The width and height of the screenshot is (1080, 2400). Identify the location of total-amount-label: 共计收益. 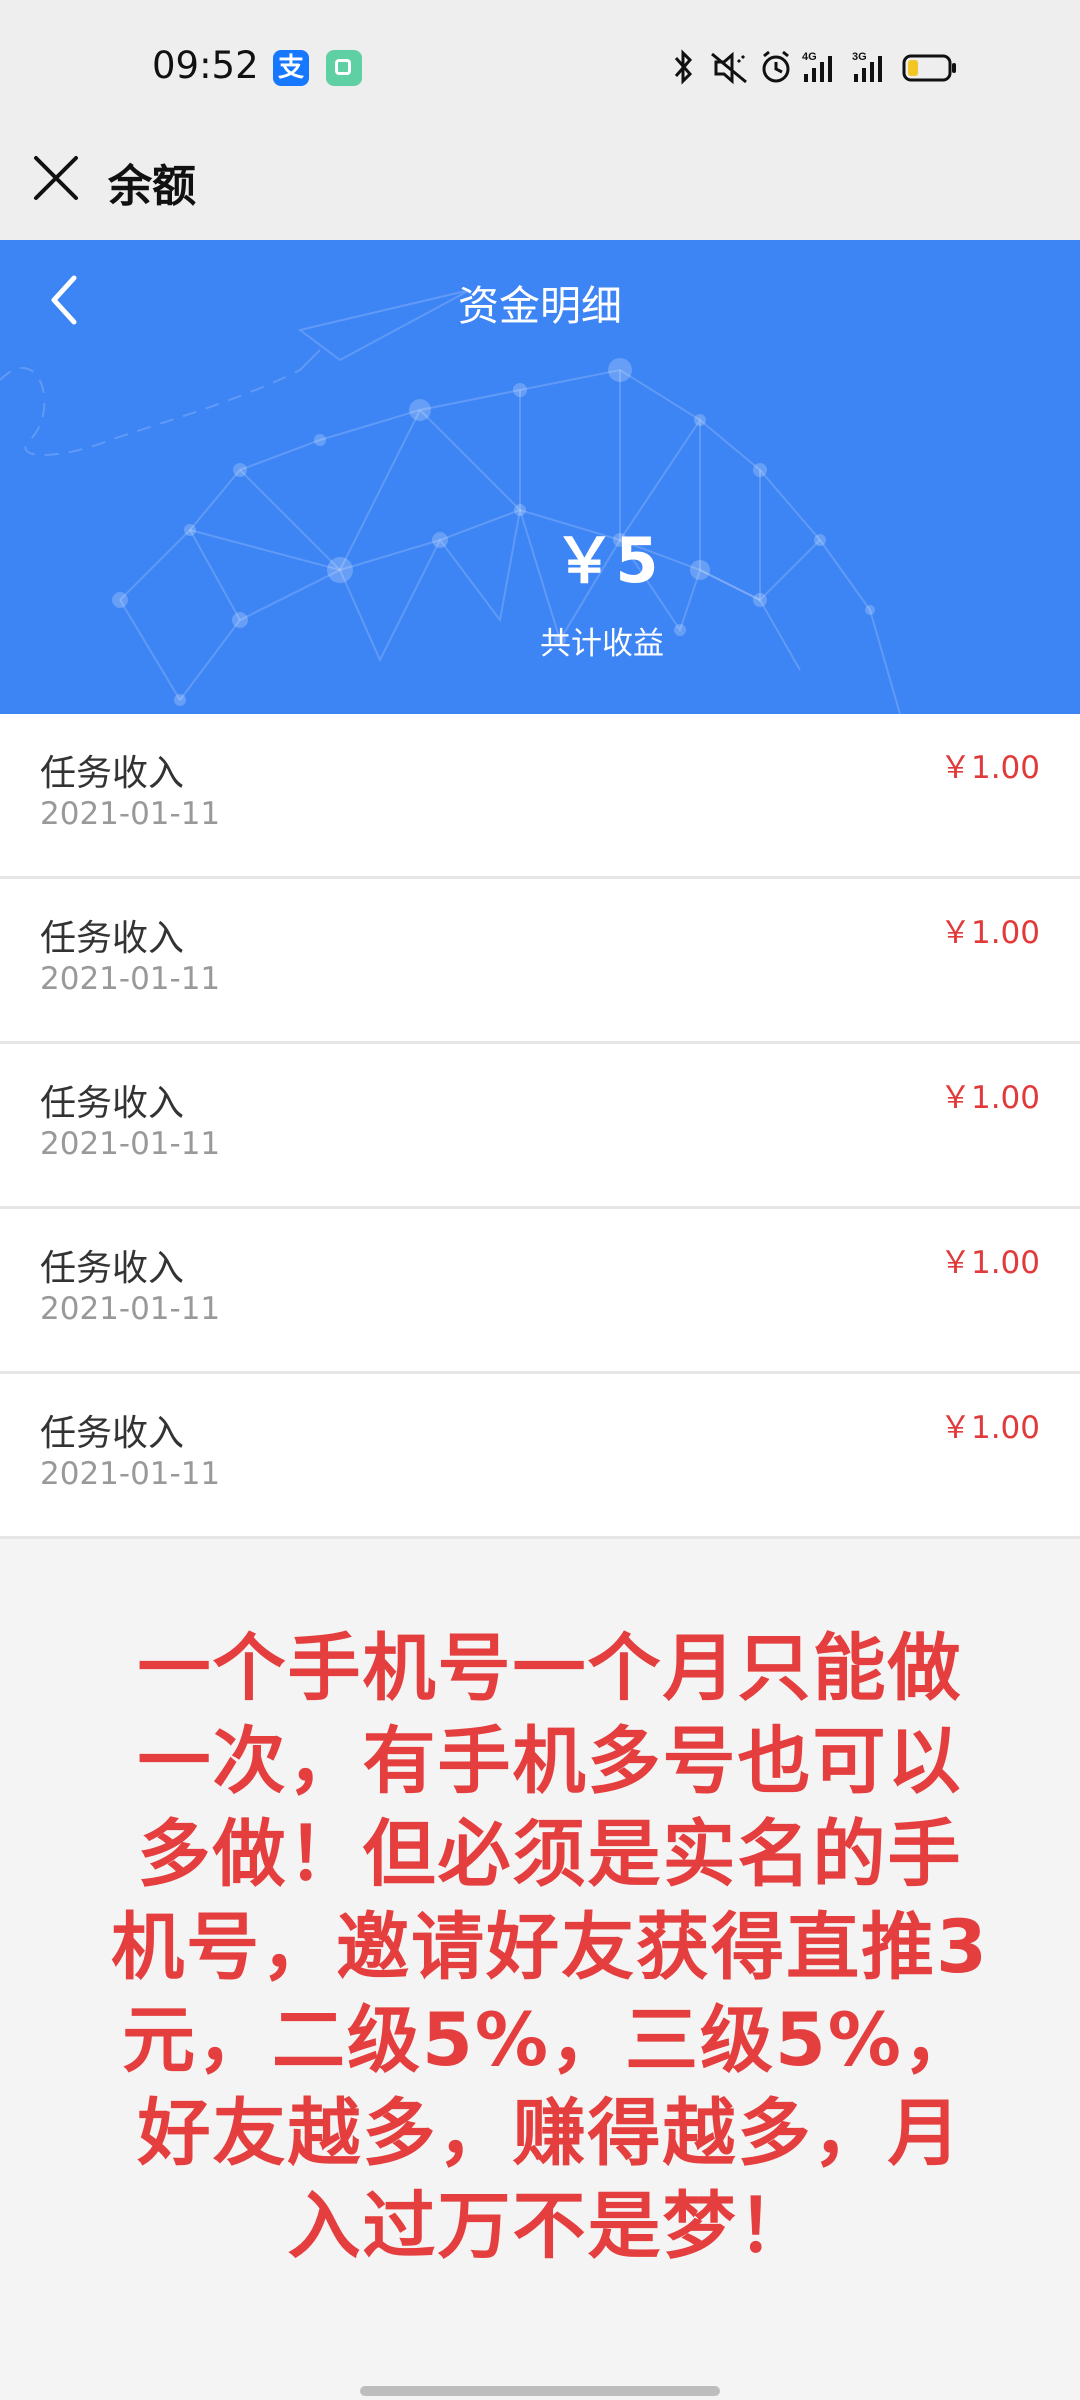
(602, 644).